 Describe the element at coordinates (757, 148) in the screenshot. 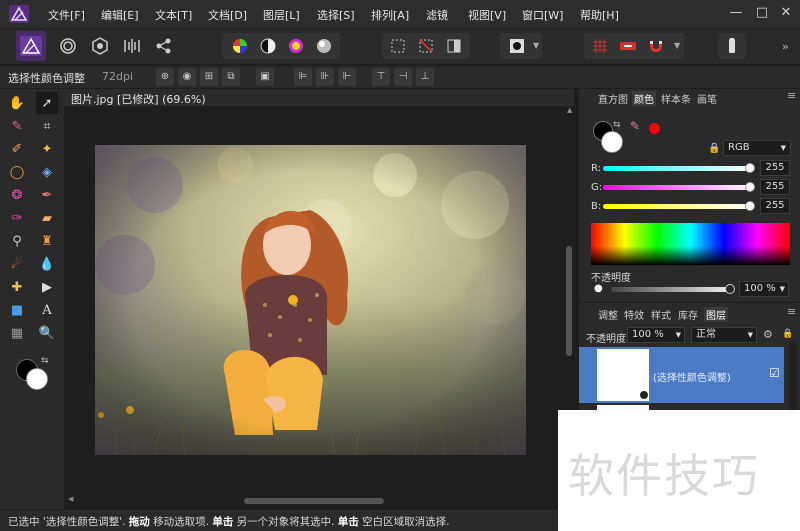

I see `color-model-dropdown: RGB ▼` at that location.